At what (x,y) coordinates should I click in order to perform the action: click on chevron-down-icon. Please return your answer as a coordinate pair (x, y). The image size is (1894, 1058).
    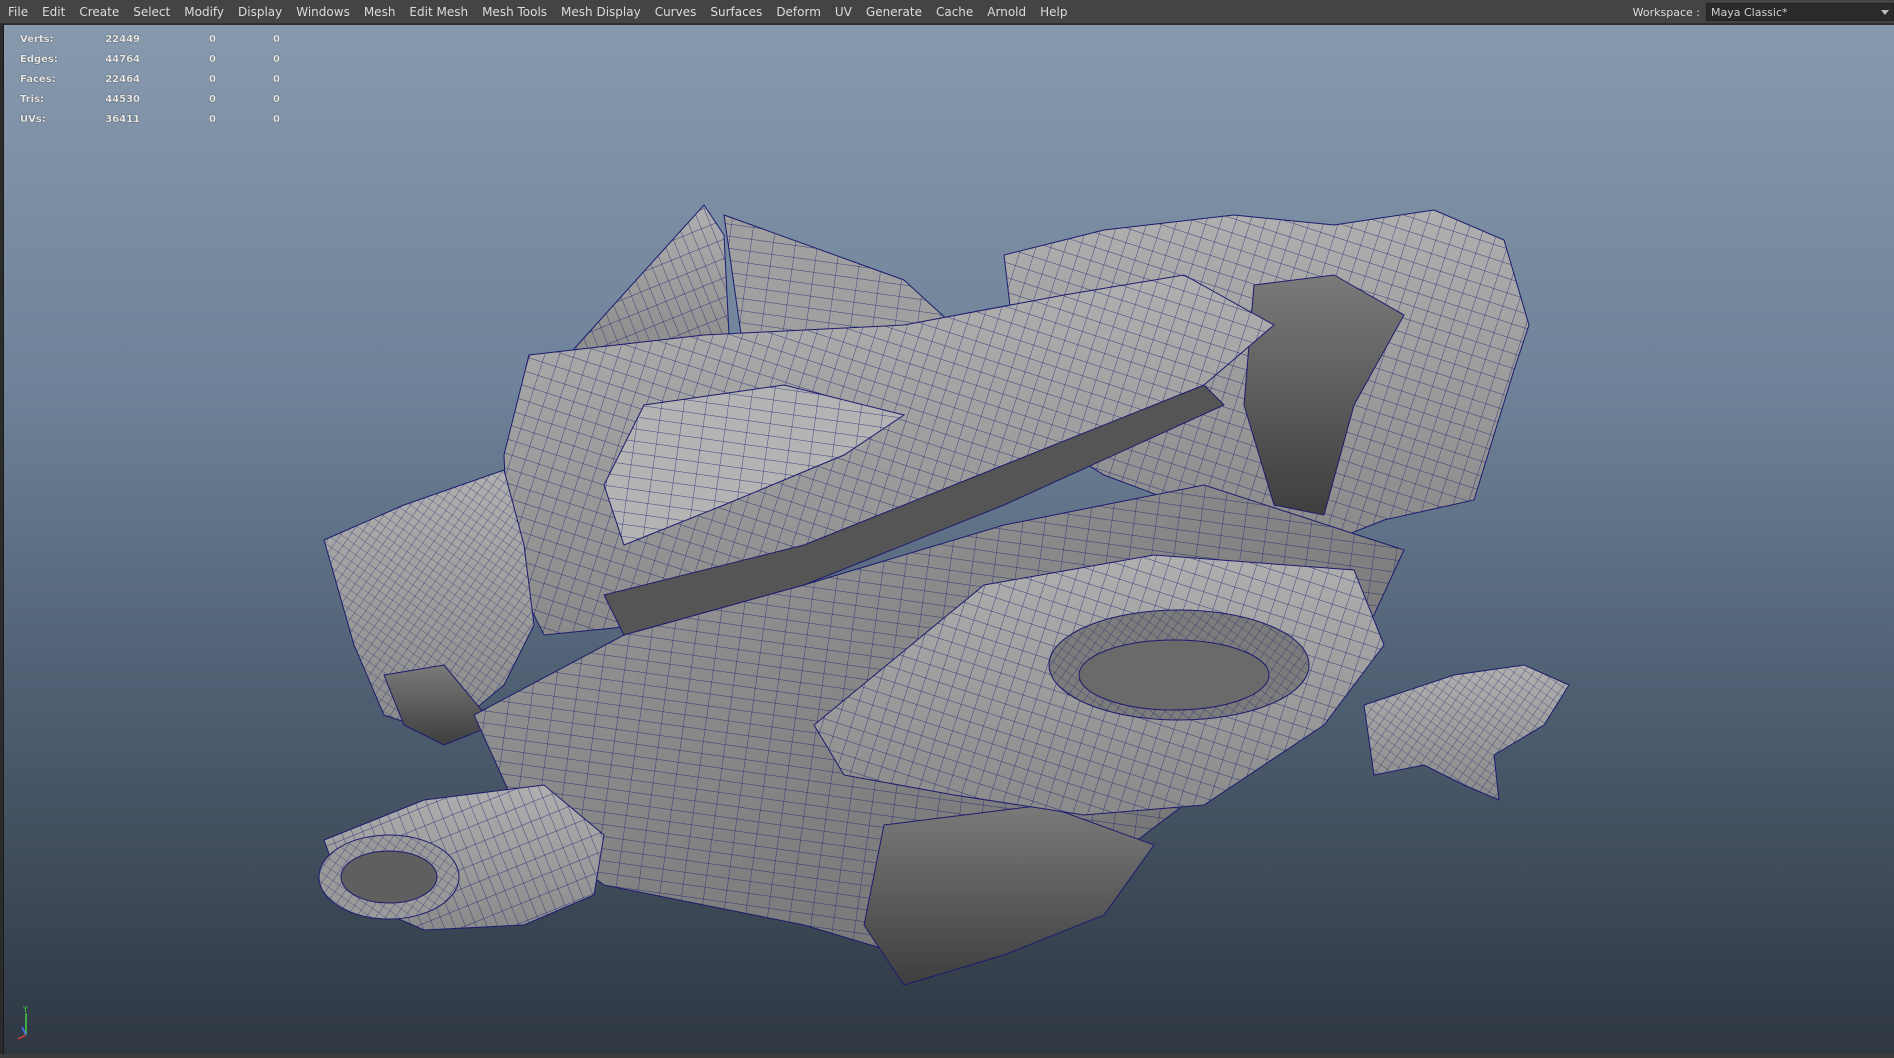
    Looking at the image, I should click on (1885, 12).